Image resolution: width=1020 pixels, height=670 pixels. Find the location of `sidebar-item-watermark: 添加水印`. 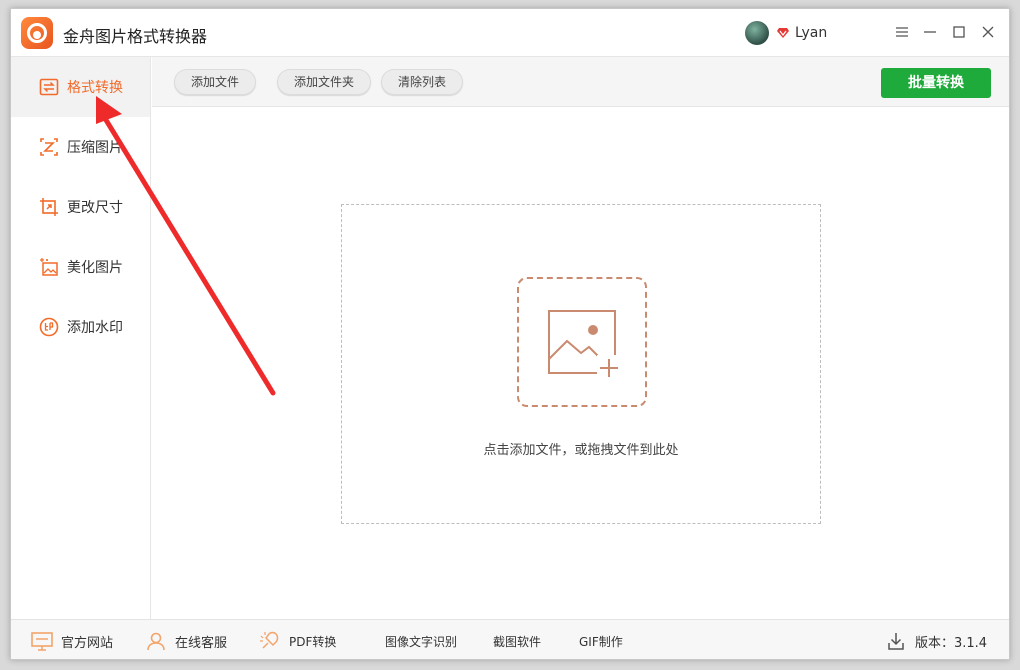

sidebar-item-watermark: 添加水印 is located at coordinates (80, 327).